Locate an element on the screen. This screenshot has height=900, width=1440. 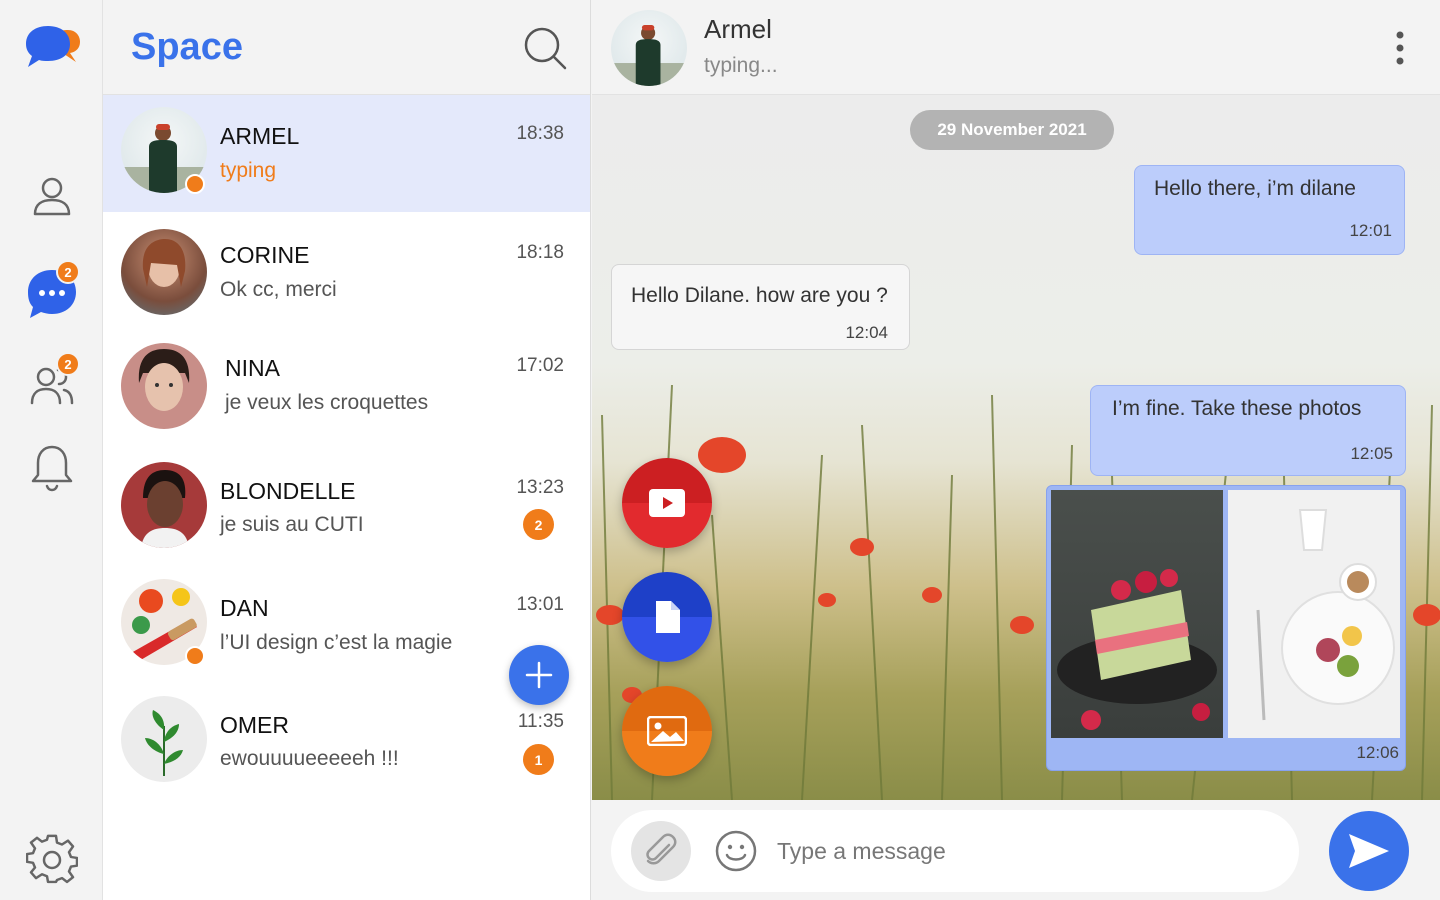
contact-name: BLONDELLE is located at coordinates (288, 491).